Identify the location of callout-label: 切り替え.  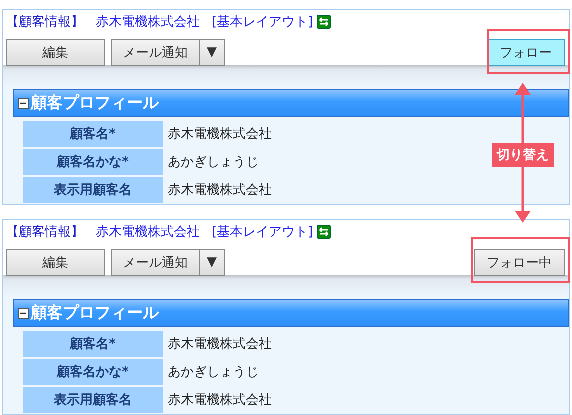
(523, 155).